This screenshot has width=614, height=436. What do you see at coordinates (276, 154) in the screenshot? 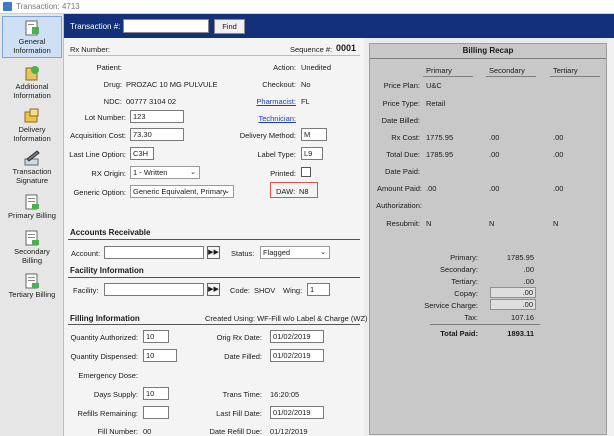
I see `label-type-label: Label Type:` at bounding box center [276, 154].